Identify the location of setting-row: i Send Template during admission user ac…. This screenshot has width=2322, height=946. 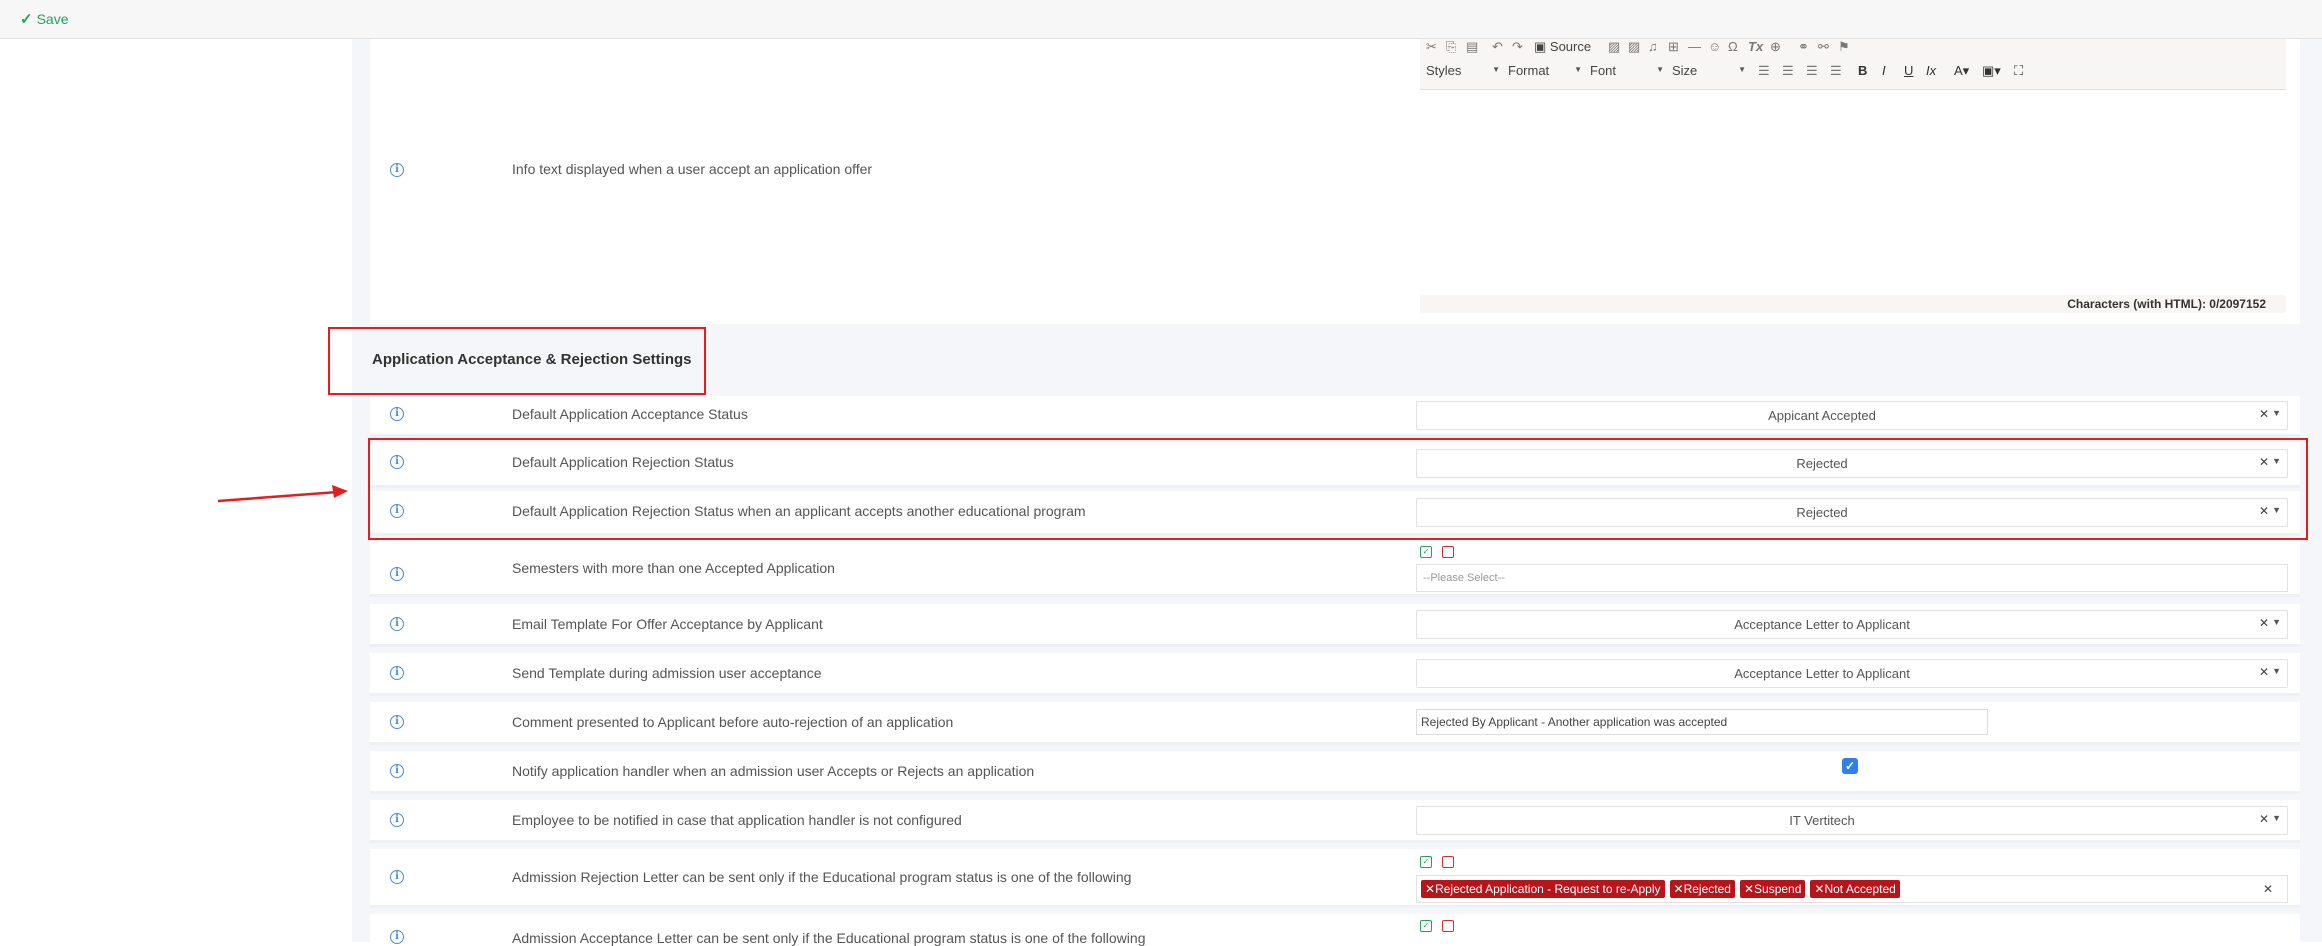
(1335, 674).